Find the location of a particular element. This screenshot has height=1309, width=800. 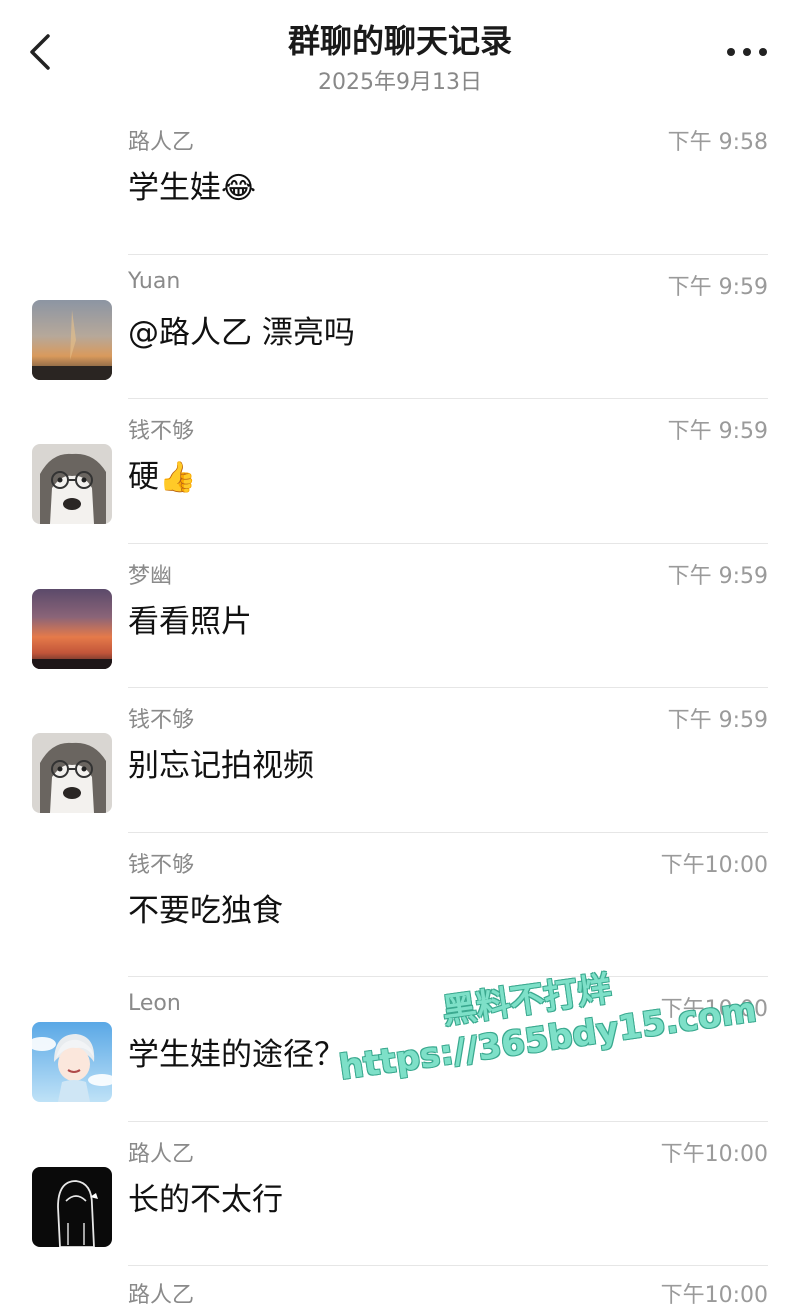

more-button is located at coordinates (747, 52).